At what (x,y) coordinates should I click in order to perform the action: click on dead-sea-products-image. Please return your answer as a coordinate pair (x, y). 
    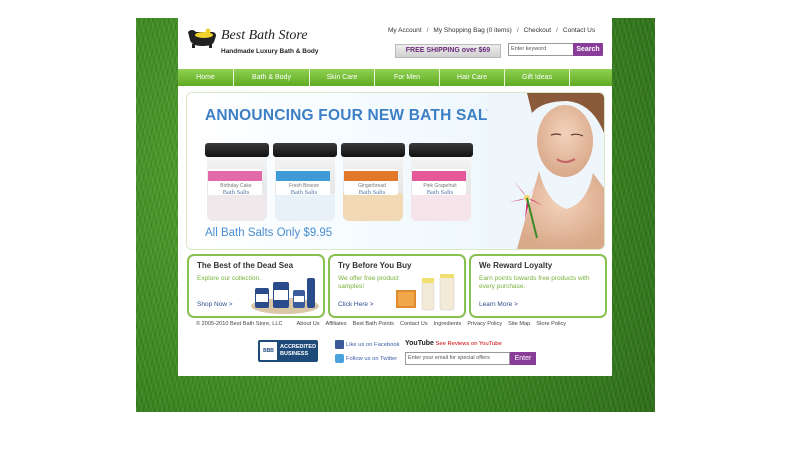
    Looking at the image, I should click on (285, 296).